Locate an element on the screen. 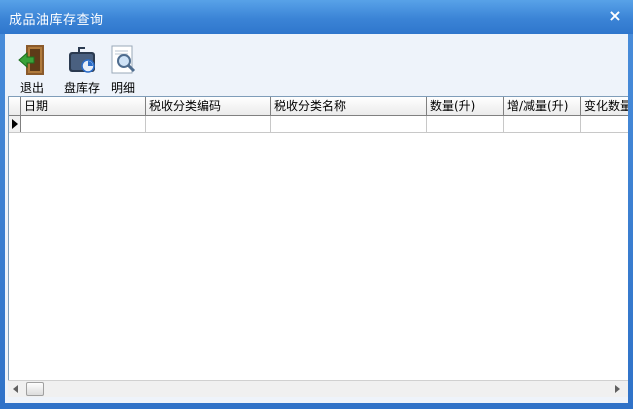 Image resolution: width=633 pixels, height=409 pixels. cell-change-qty is located at coordinates (604, 124).